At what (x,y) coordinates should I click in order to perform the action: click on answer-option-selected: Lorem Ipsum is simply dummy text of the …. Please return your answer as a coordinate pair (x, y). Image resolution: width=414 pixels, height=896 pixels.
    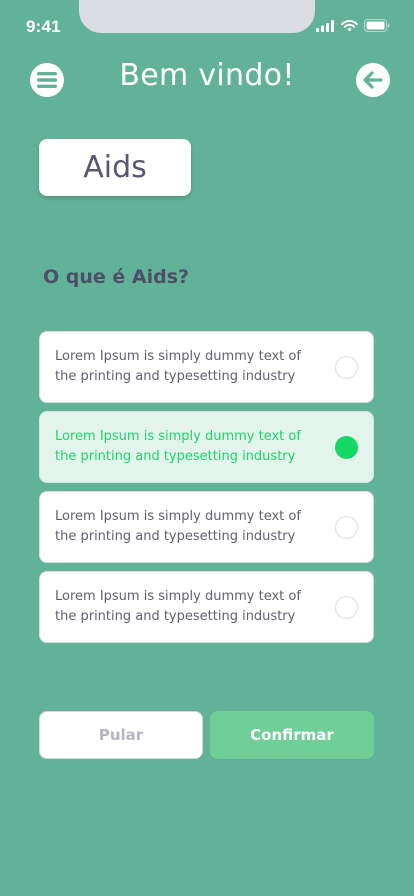
    Looking at the image, I should click on (206, 447).